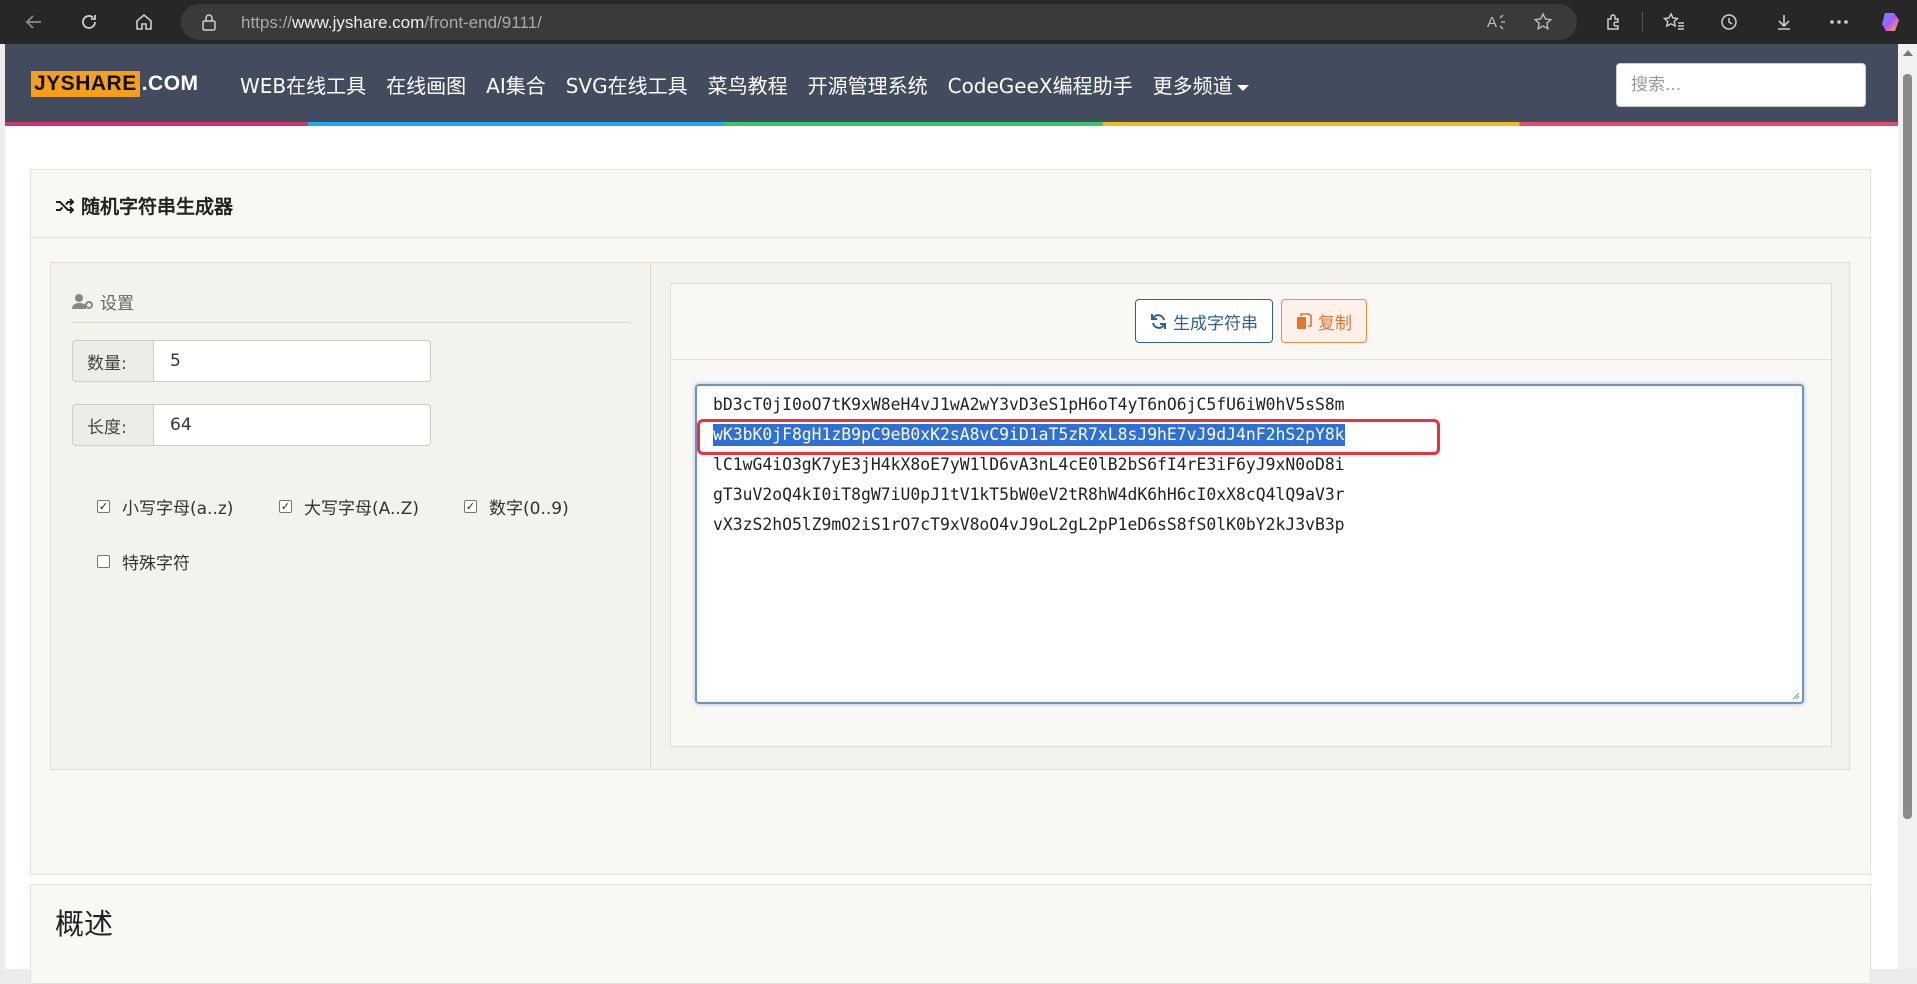 Image resolution: width=1917 pixels, height=984 pixels. Describe the element at coordinates (351, 306) in the screenshot. I see `settings-legend: 设置` at that location.